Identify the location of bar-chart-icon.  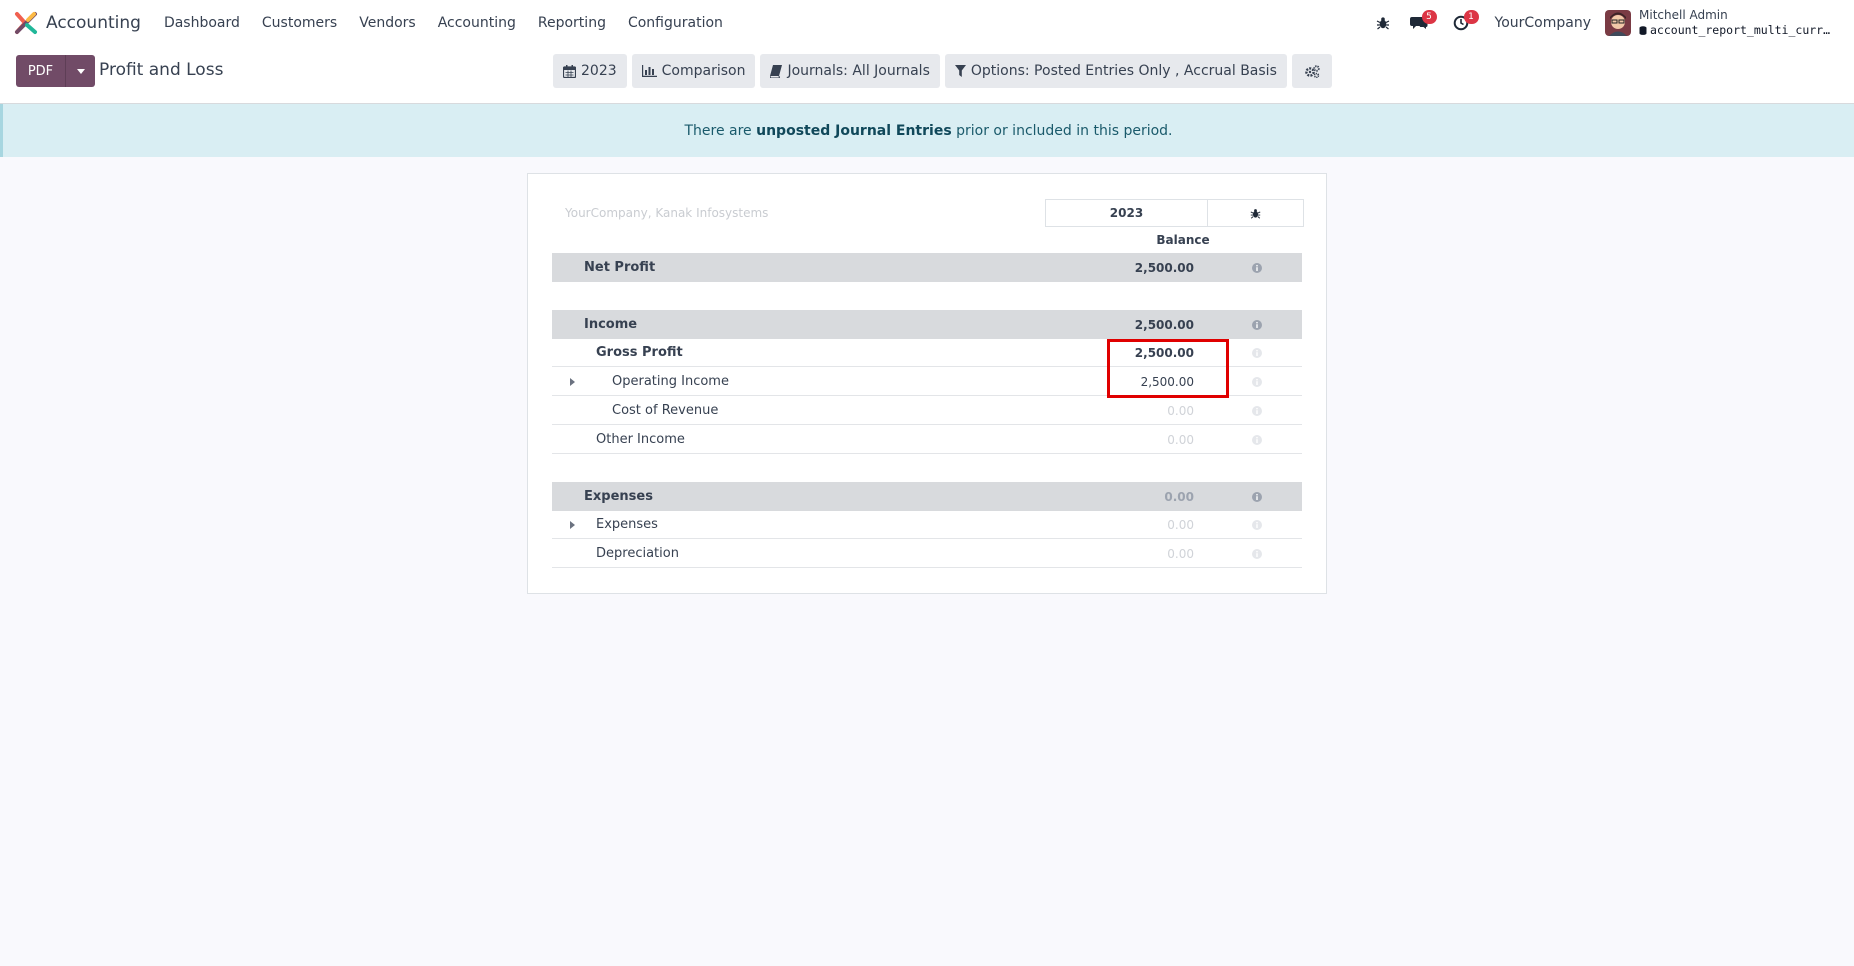
(649, 71).